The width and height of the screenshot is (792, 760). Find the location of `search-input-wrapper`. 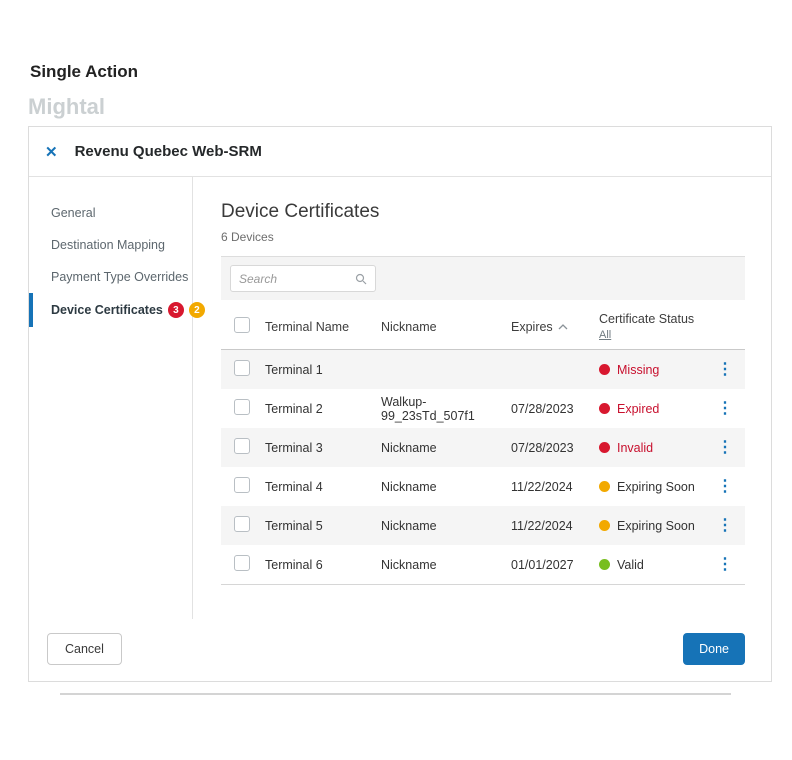

search-input-wrapper is located at coordinates (303, 278).